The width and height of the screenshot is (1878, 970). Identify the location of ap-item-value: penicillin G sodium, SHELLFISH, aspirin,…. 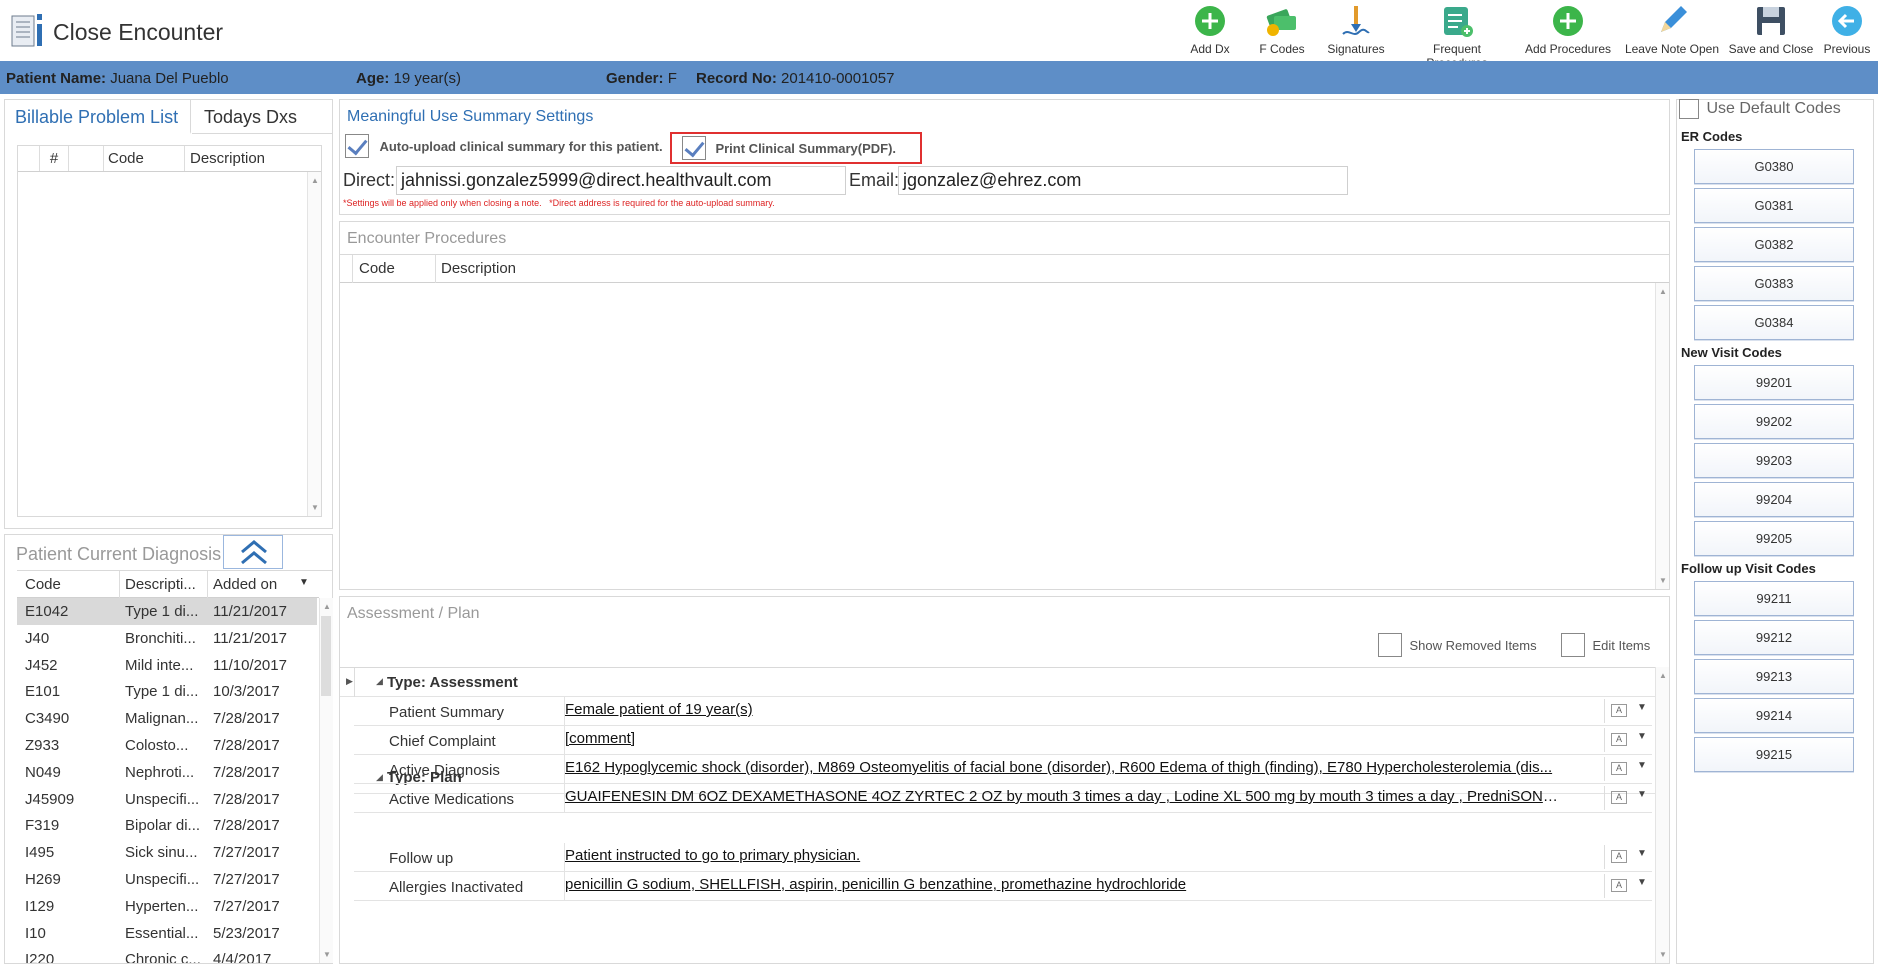
(1065, 884).